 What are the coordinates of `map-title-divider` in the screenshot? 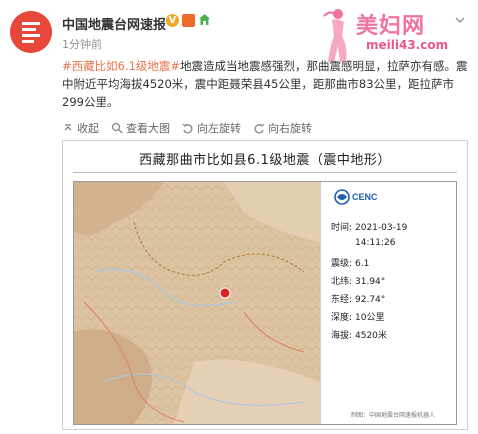 It's located at (265, 172).